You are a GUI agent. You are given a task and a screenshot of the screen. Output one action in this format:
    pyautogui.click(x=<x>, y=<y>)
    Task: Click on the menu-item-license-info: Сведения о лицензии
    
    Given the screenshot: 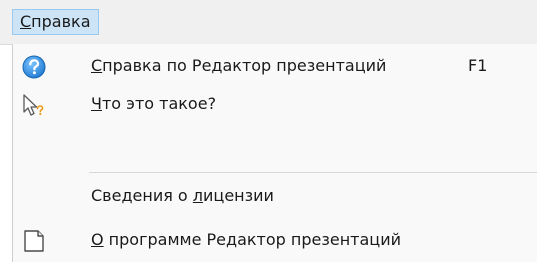 What is the action you would take?
    pyautogui.click(x=275, y=196)
    